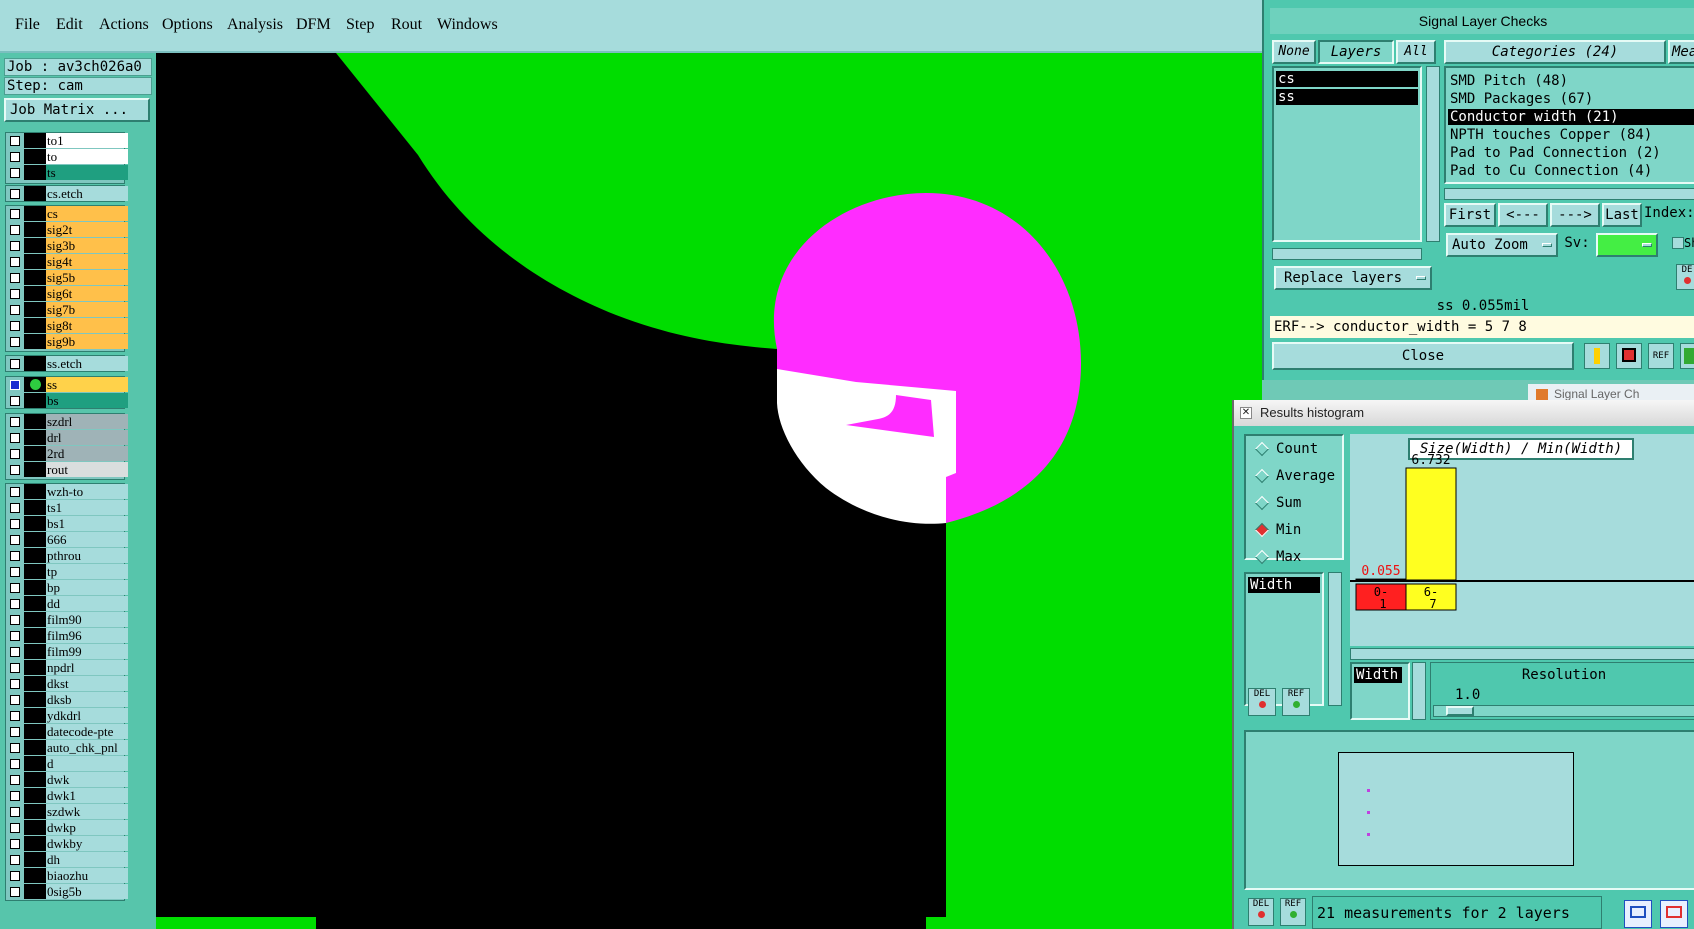 The image size is (1694, 929). Describe the element at coordinates (66, 668) in the screenshot. I see `layer-row: npdrl` at that location.